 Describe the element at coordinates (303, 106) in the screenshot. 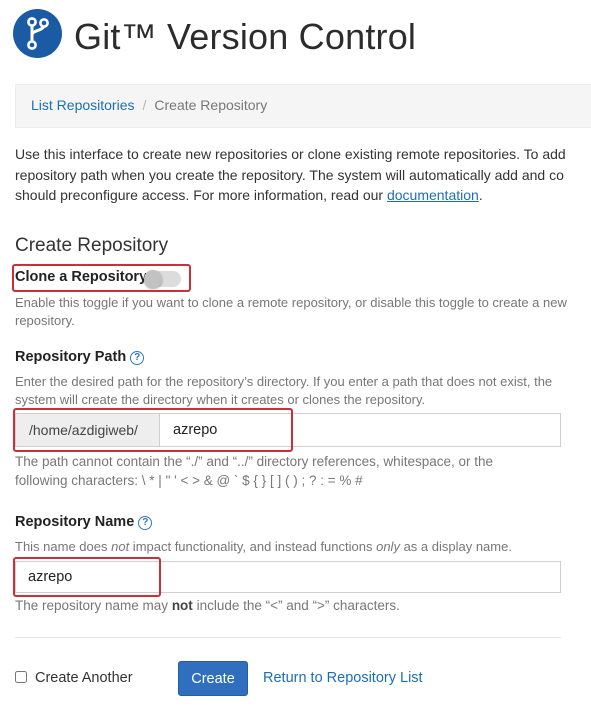

I see `breadcrumb: List Repositories / Create Repository` at that location.